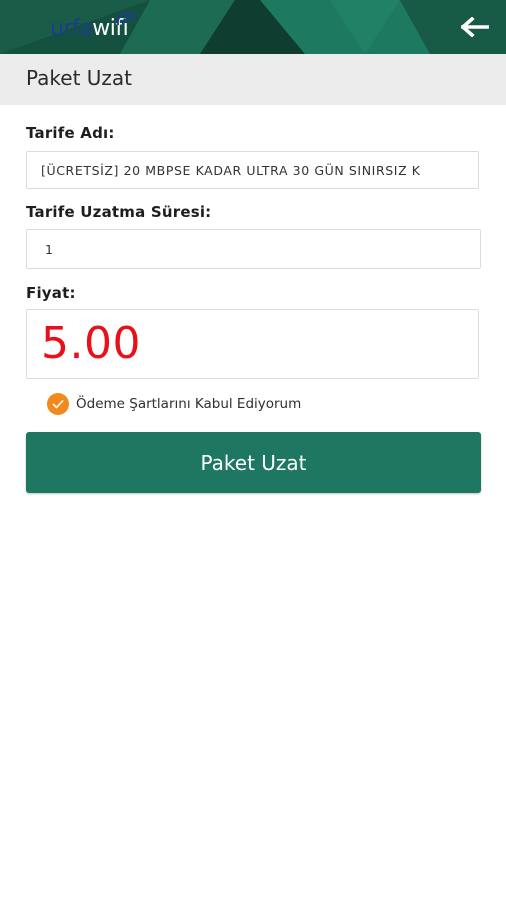 The width and height of the screenshot is (506, 900). I want to click on tariff-duration-value: 1, so click(49, 249).